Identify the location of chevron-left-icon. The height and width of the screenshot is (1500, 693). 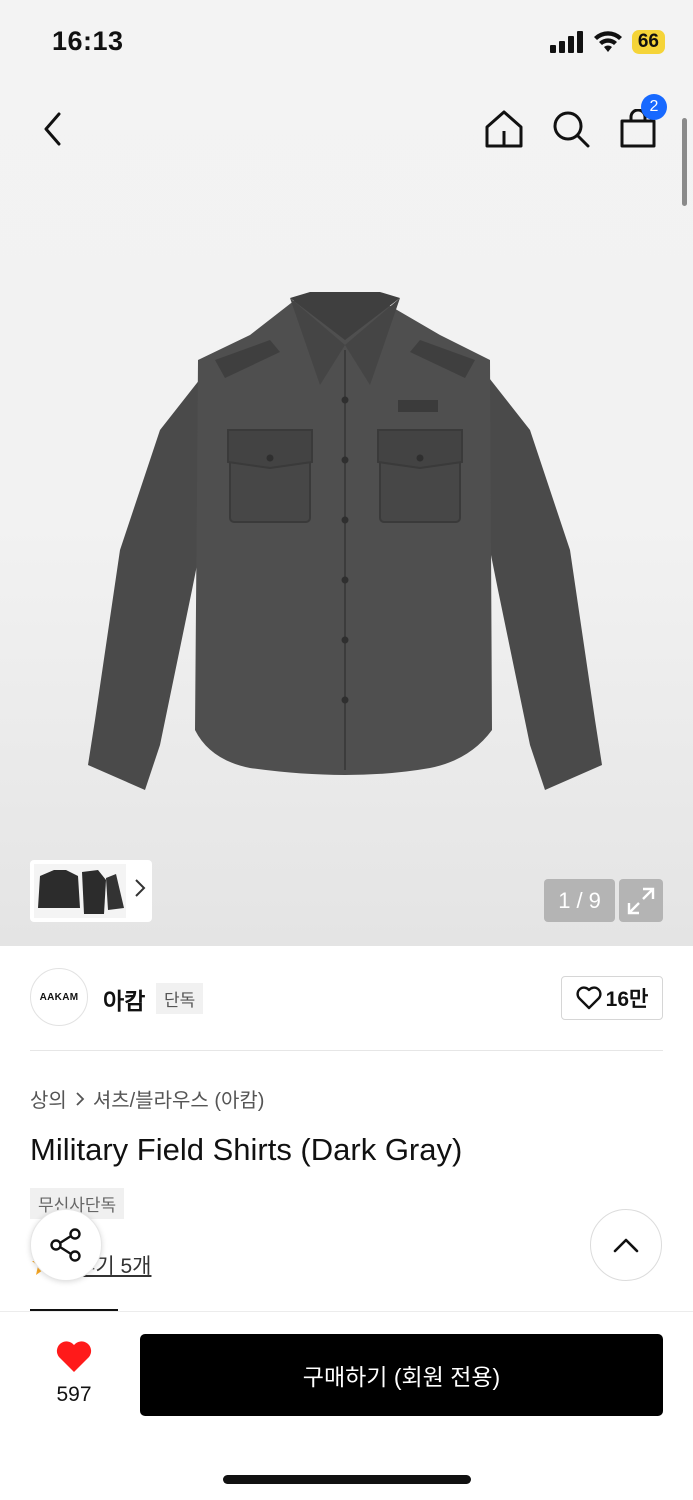
(52, 129).